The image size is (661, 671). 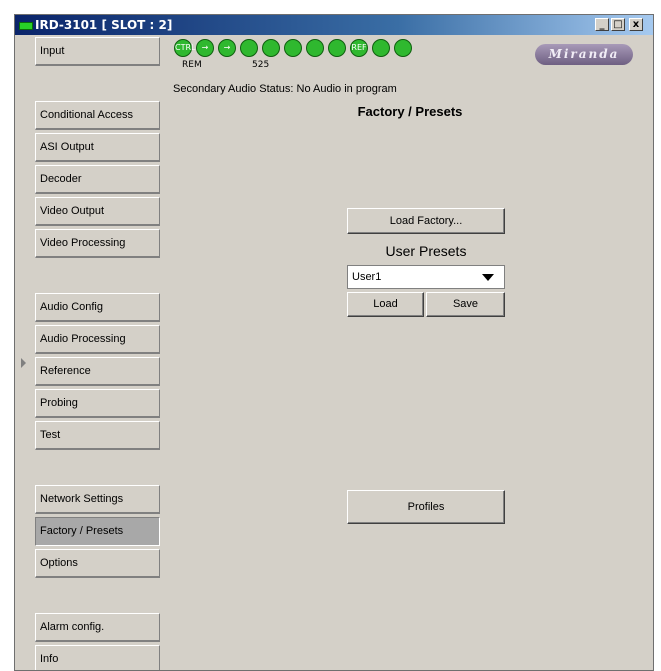 What do you see at coordinates (97, 435) in the screenshot?
I see `sidebar-item-test: Test` at bounding box center [97, 435].